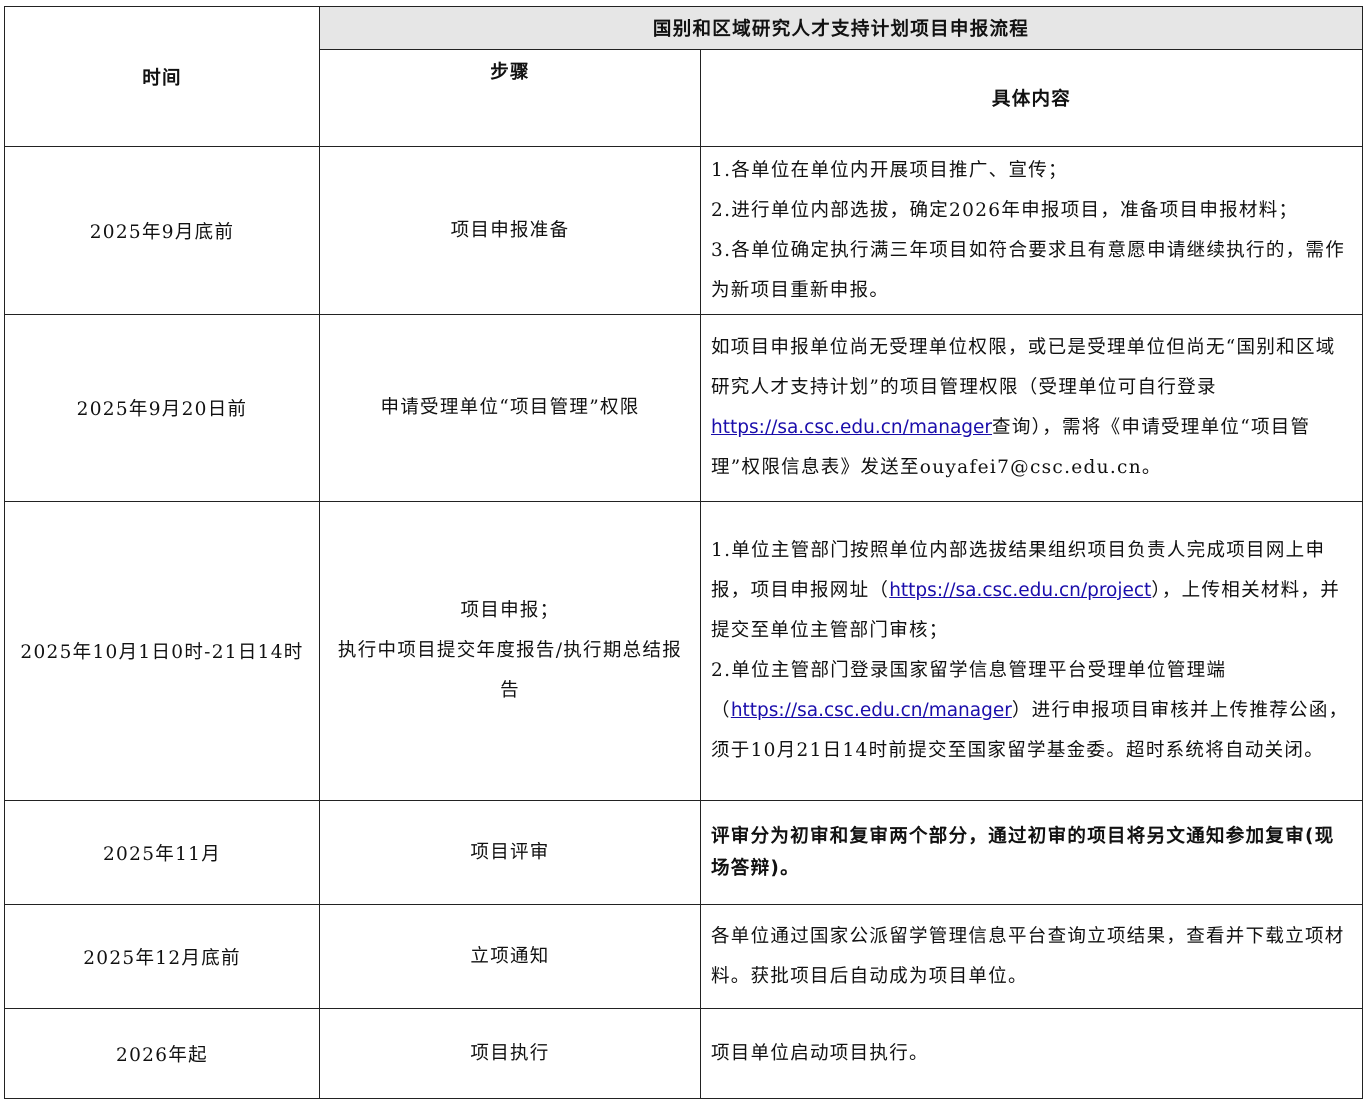 The height and width of the screenshot is (1105, 1366). I want to click on header-step: 步骤, so click(510, 98).